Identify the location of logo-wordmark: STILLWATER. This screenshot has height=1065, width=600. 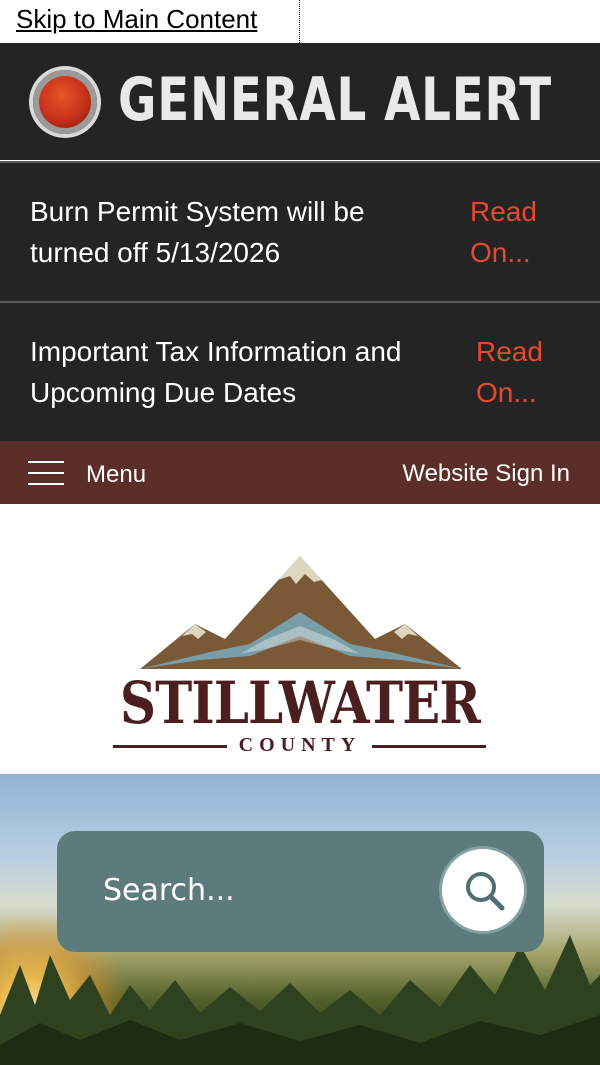
(300, 703).